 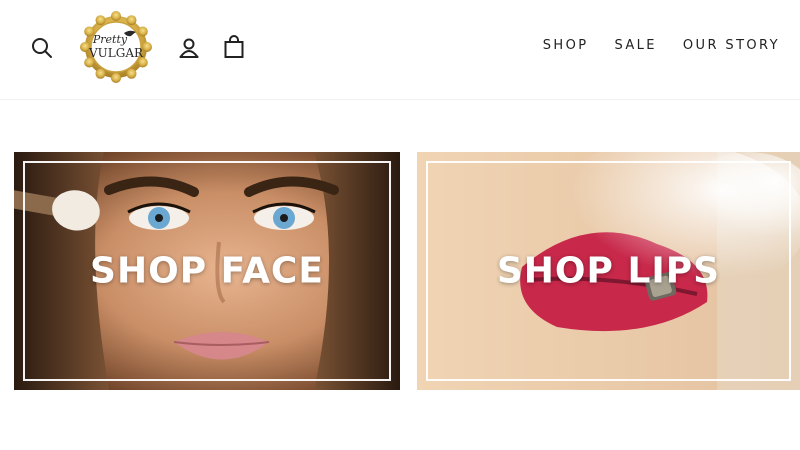 What do you see at coordinates (731, 45) in the screenshot?
I see `nav-our-story: OUR STORY` at bounding box center [731, 45].